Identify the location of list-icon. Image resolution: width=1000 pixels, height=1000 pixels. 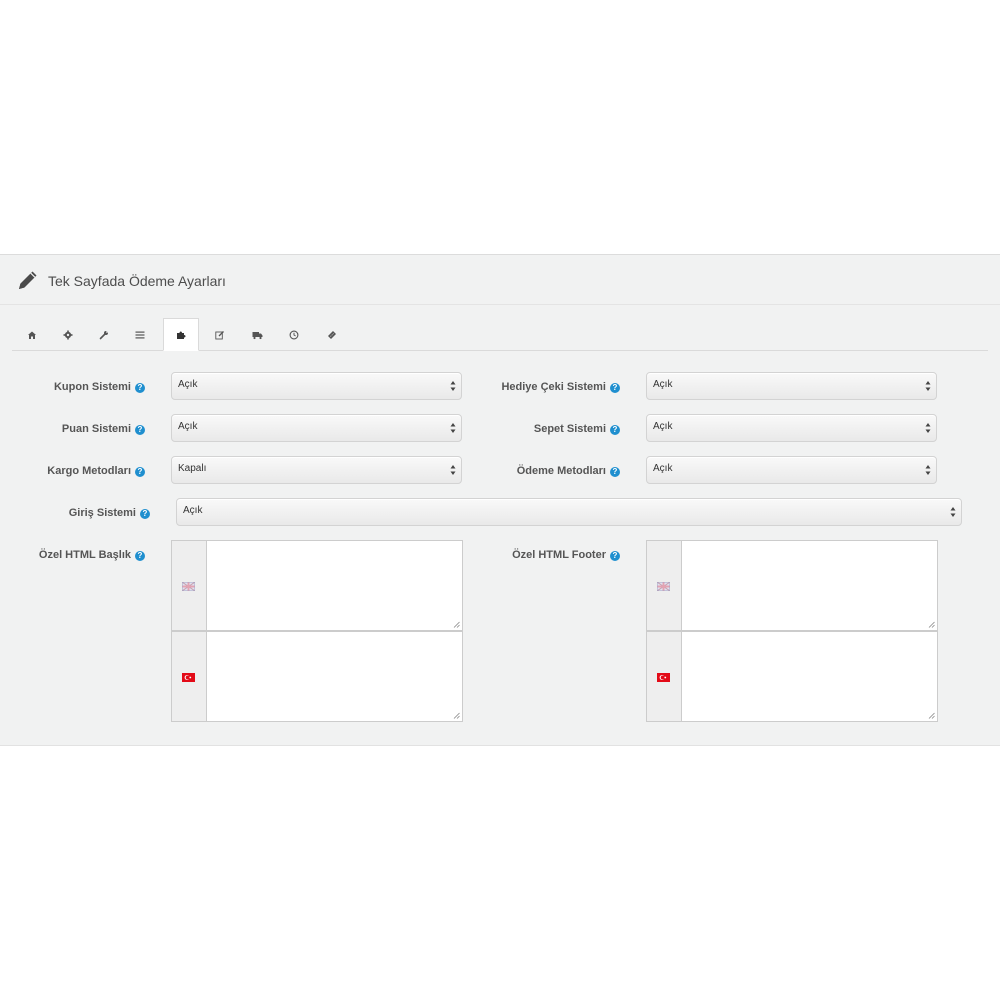
(140, 334).